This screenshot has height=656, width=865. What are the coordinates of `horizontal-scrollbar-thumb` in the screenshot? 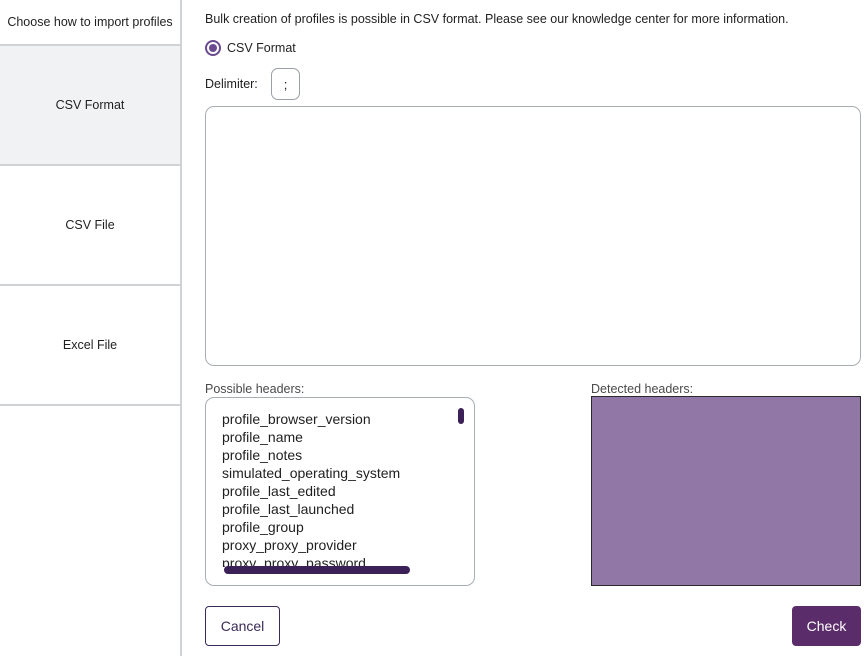 It's located at (317, 570).